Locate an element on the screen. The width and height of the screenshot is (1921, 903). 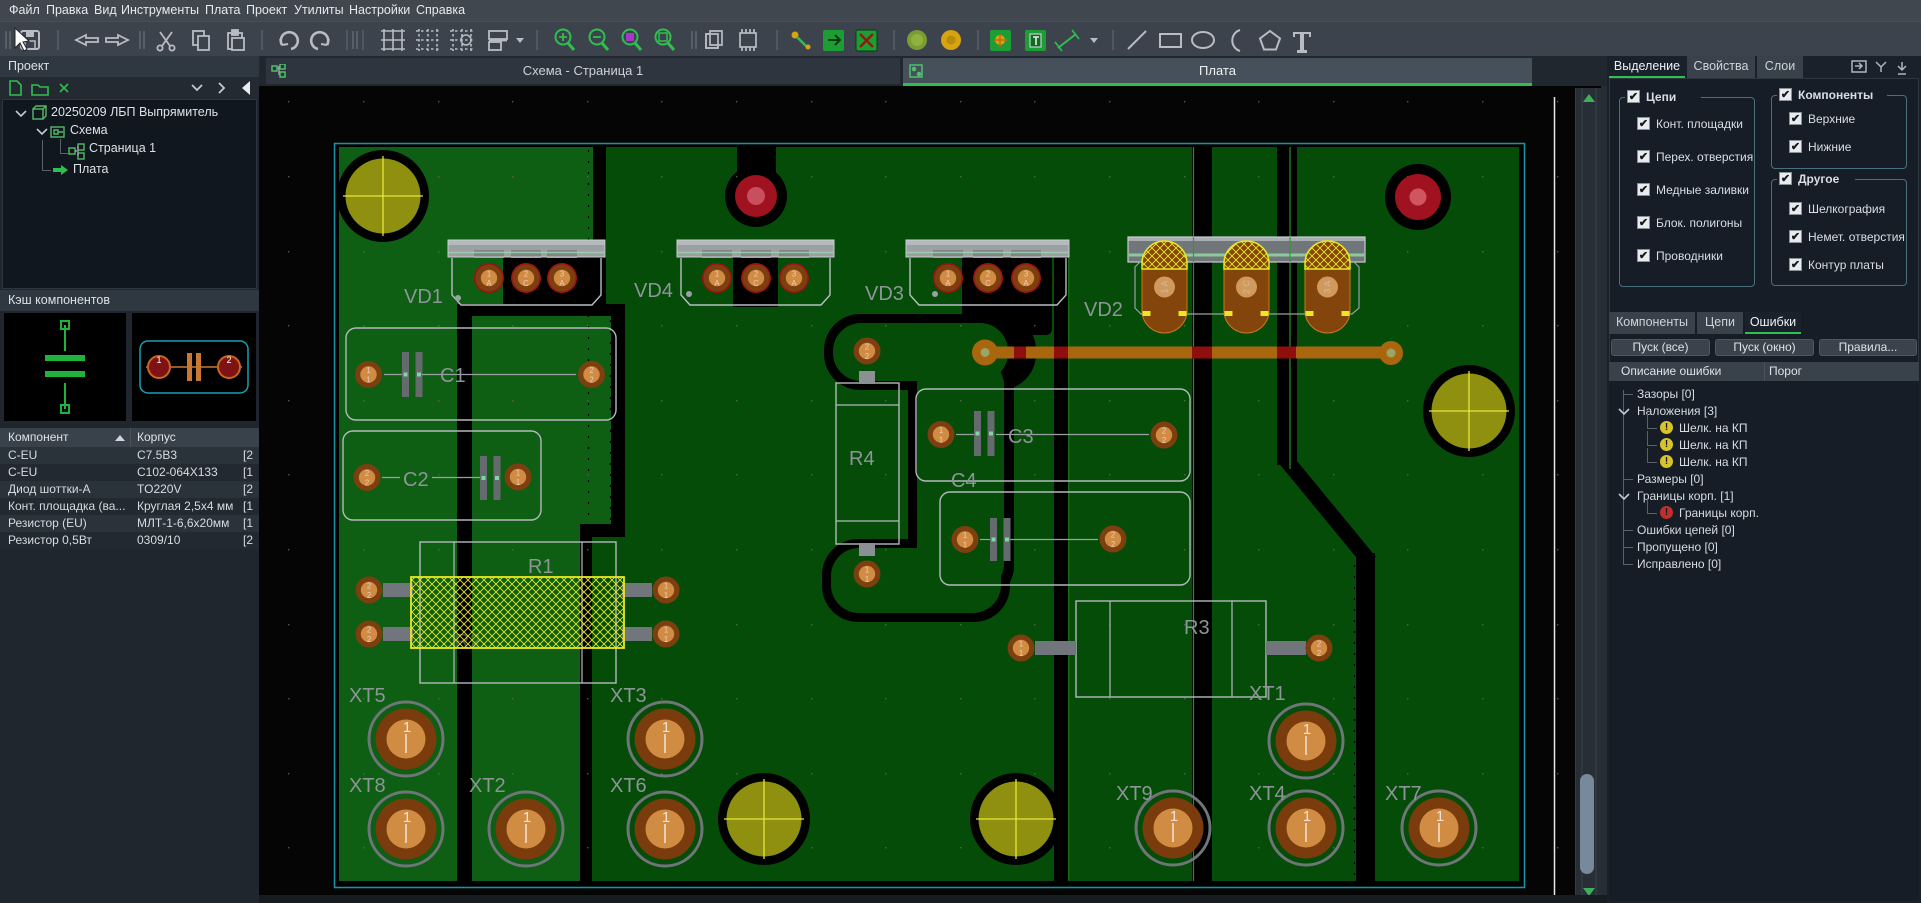
svg-text: 2 C is located at coordinates (1247, 287).